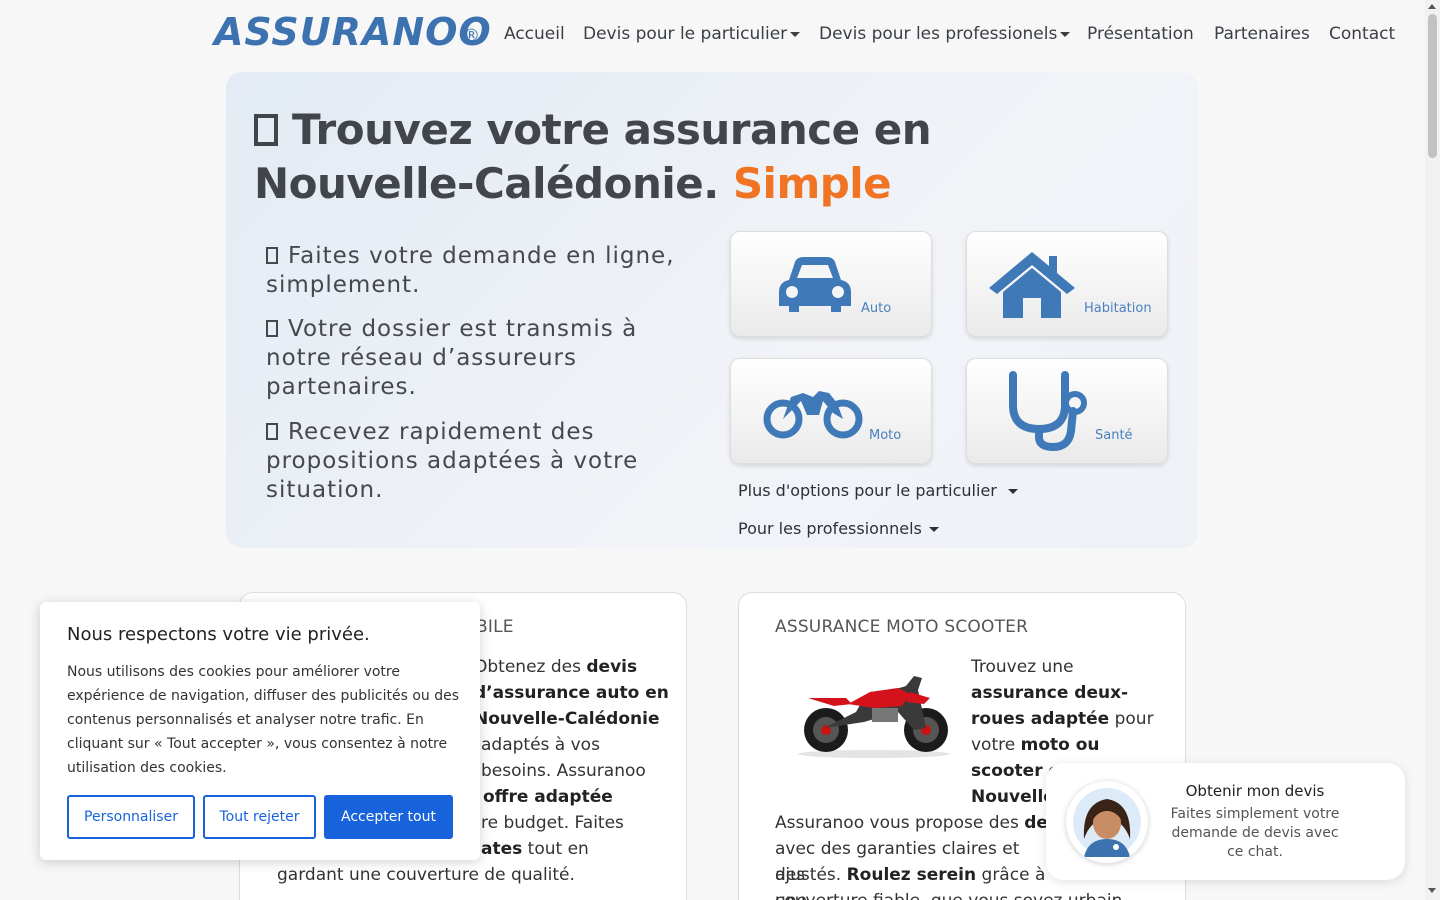 This screenshot has height=900, width=1440. What do you see at coordinates (812, 183) in the screenshot?
I see `hero-accent-word: Simple` at bounding box center [812, 183].